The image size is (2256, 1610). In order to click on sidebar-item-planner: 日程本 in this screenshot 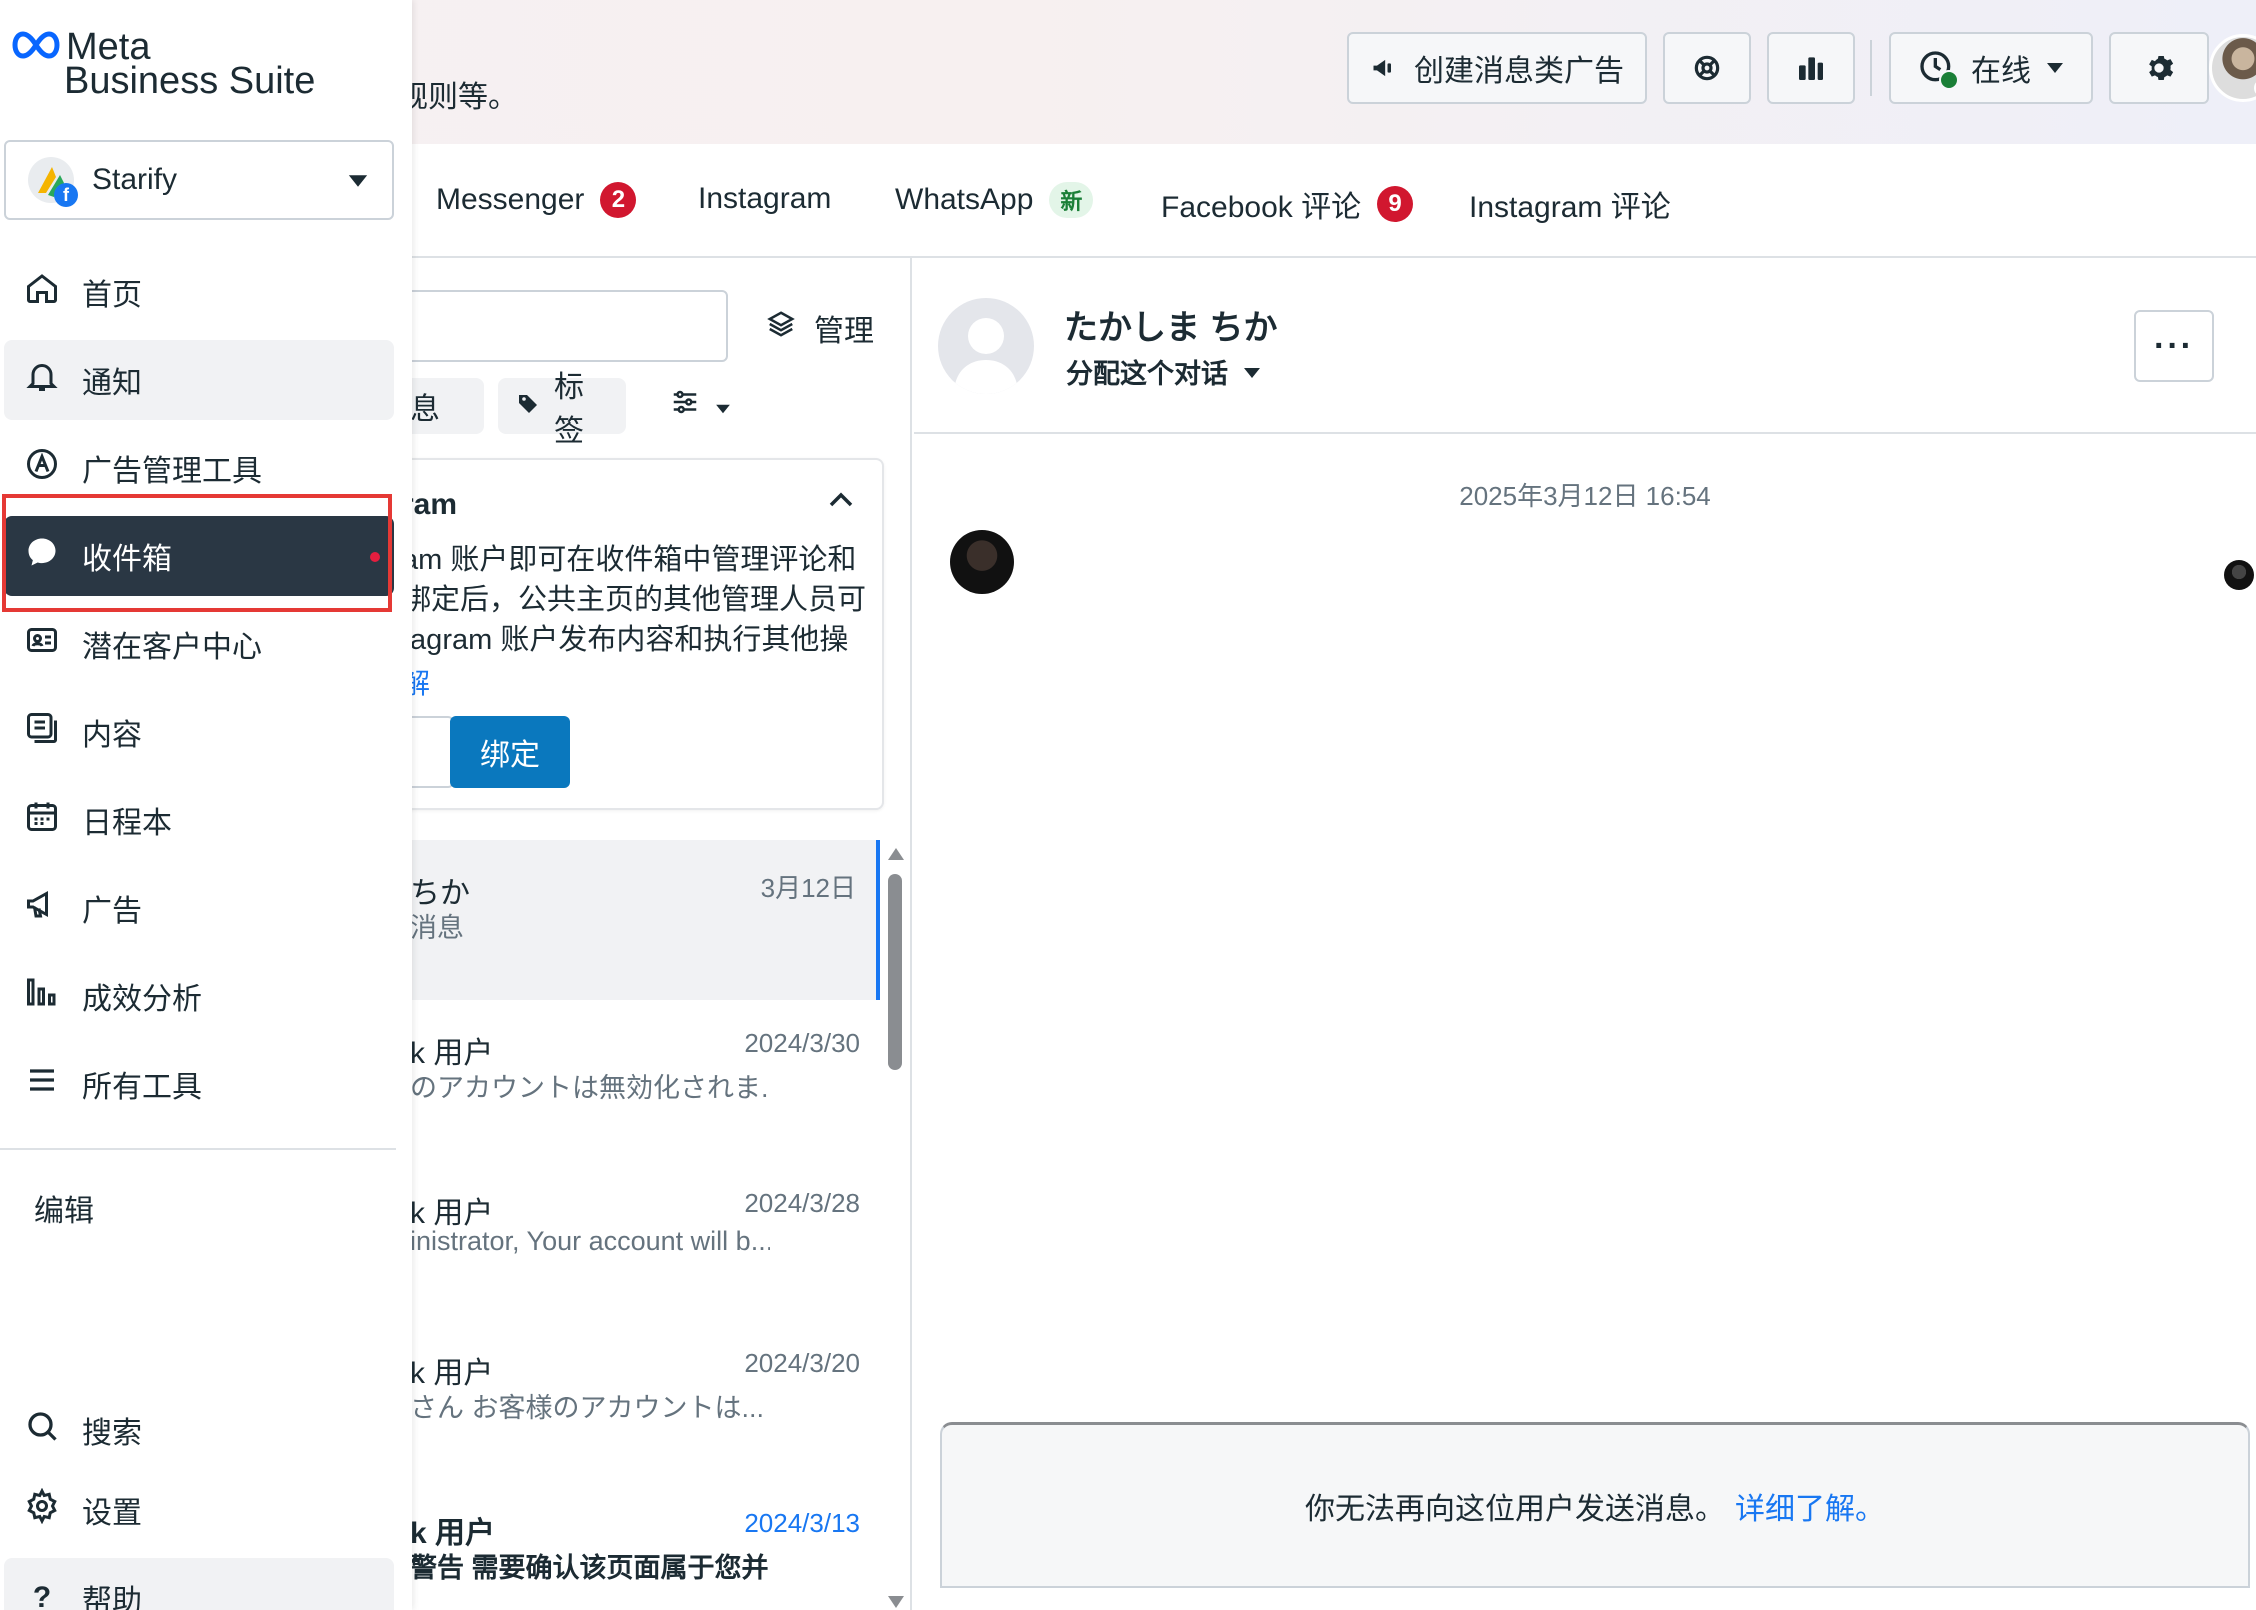, I will do `click(199, 820)`.